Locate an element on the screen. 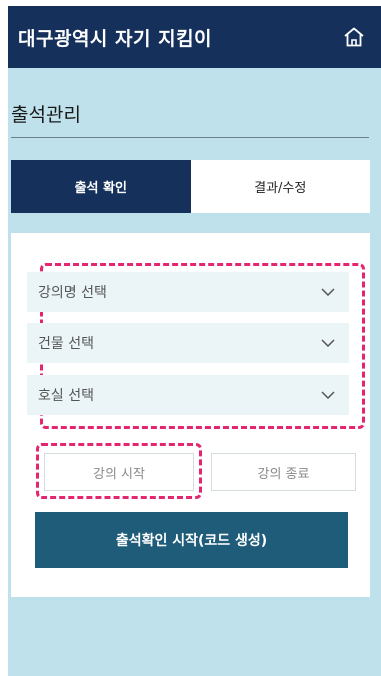  lecture-select-label: 강의명 선택 is located at coordinates (72, 293).